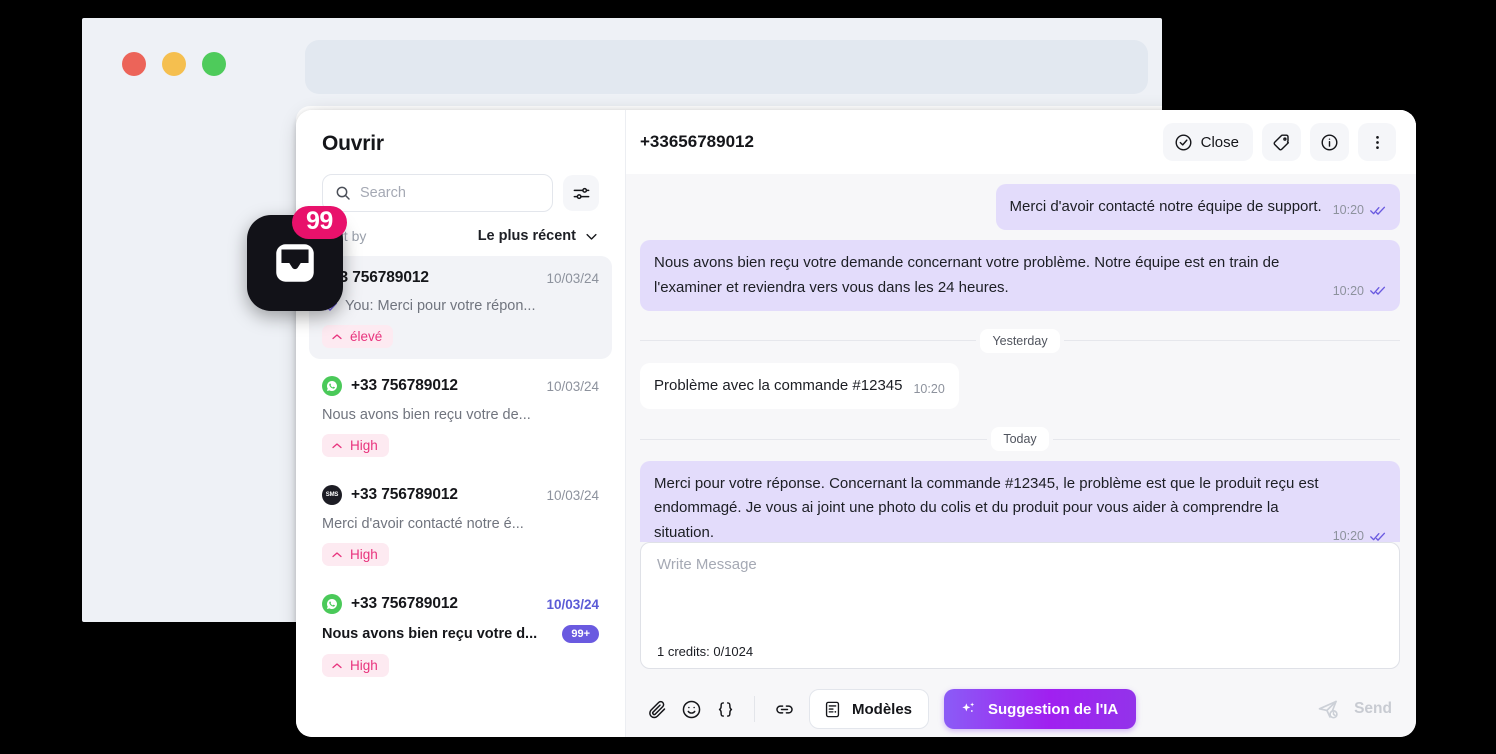  Describe the element at coordinates (832, 709) in the screenshot. I see `template-icon` at that location.